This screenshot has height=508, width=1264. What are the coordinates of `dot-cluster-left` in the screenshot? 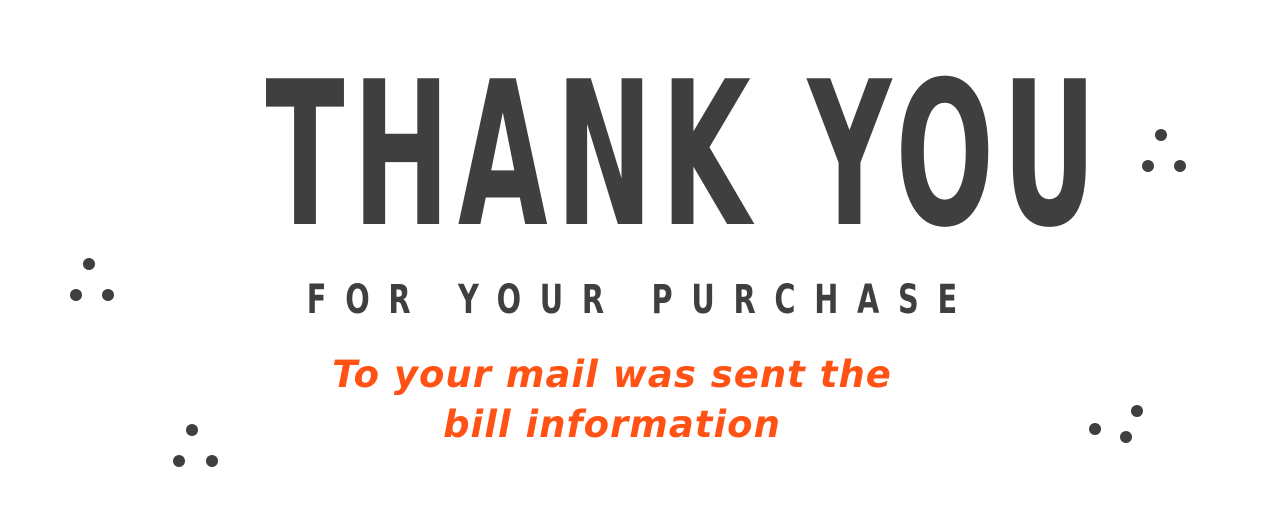 It's located at (94, 282).